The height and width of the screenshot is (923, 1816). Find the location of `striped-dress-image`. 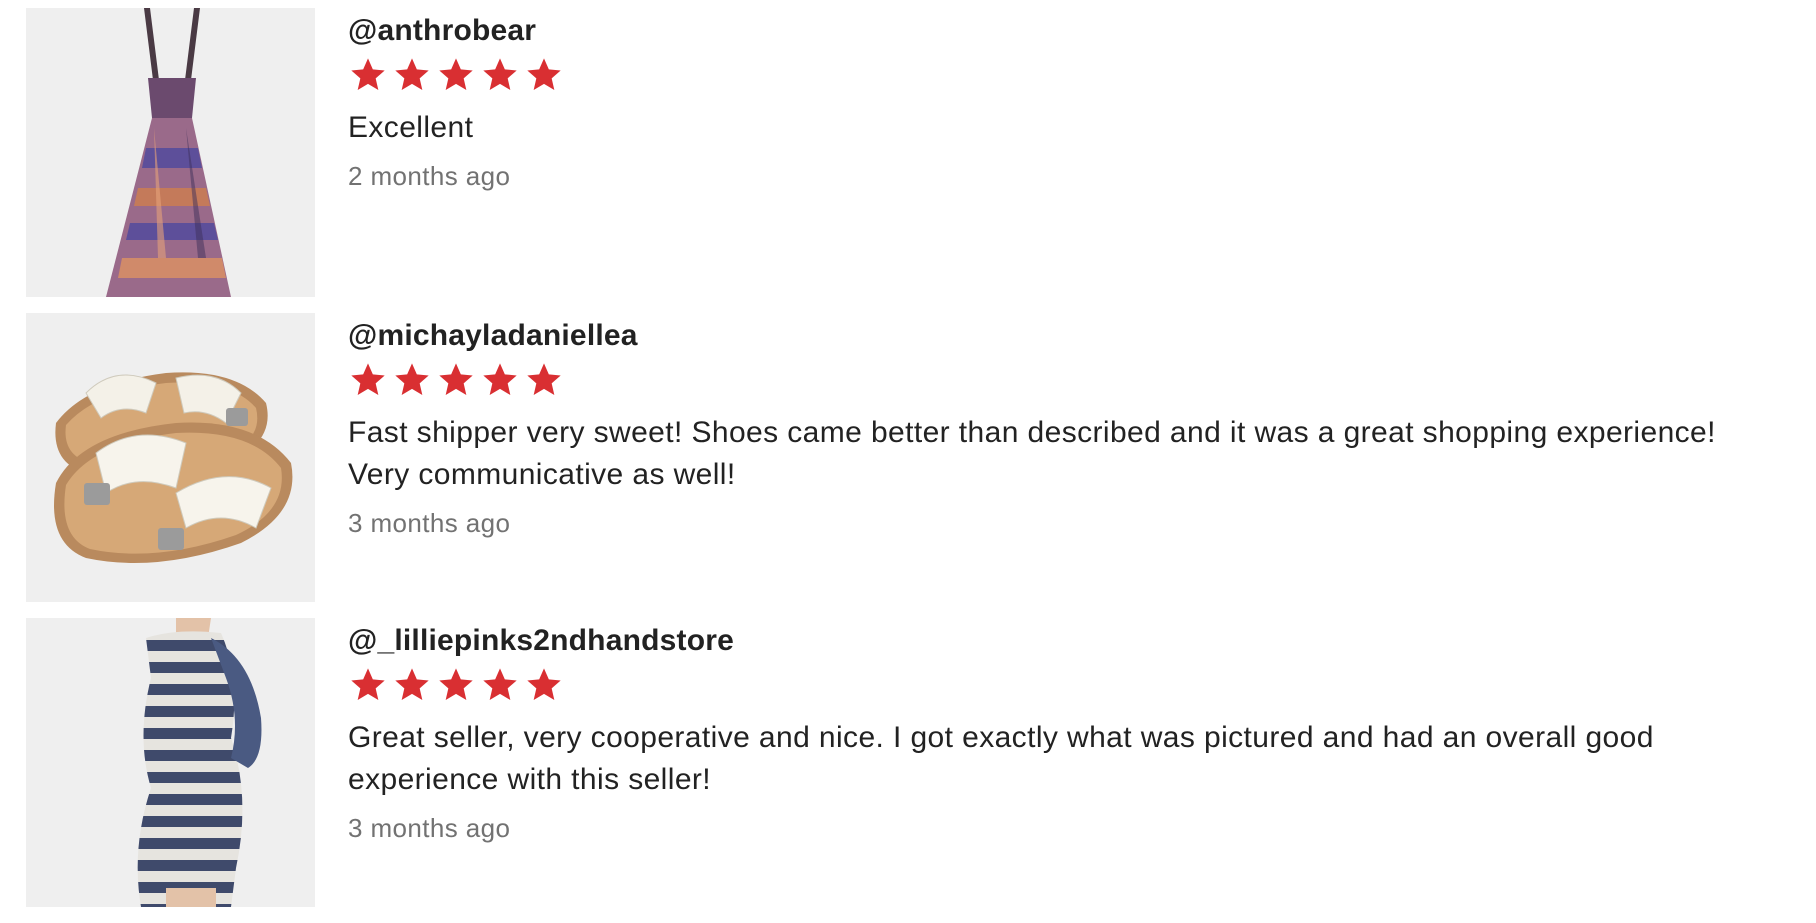

striped-dress-image is located at coordinates (170, 762).